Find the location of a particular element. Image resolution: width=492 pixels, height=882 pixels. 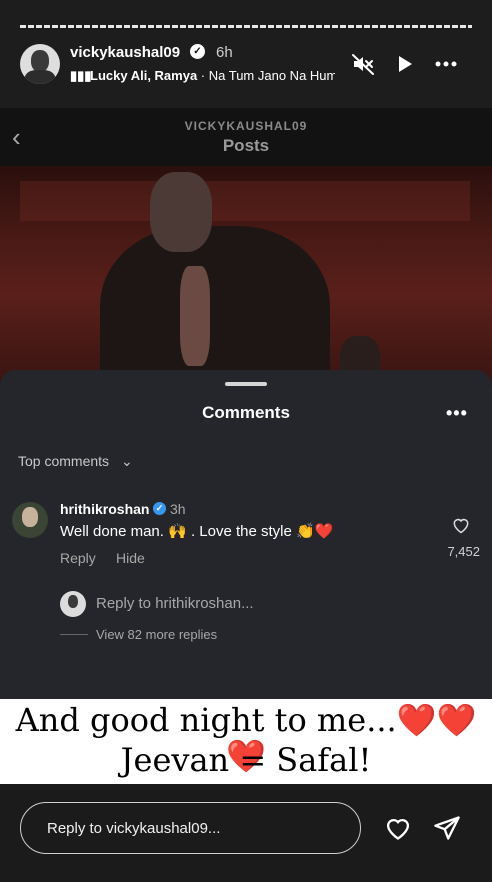

photo-subject-chest is located at coordinates (195, 316).